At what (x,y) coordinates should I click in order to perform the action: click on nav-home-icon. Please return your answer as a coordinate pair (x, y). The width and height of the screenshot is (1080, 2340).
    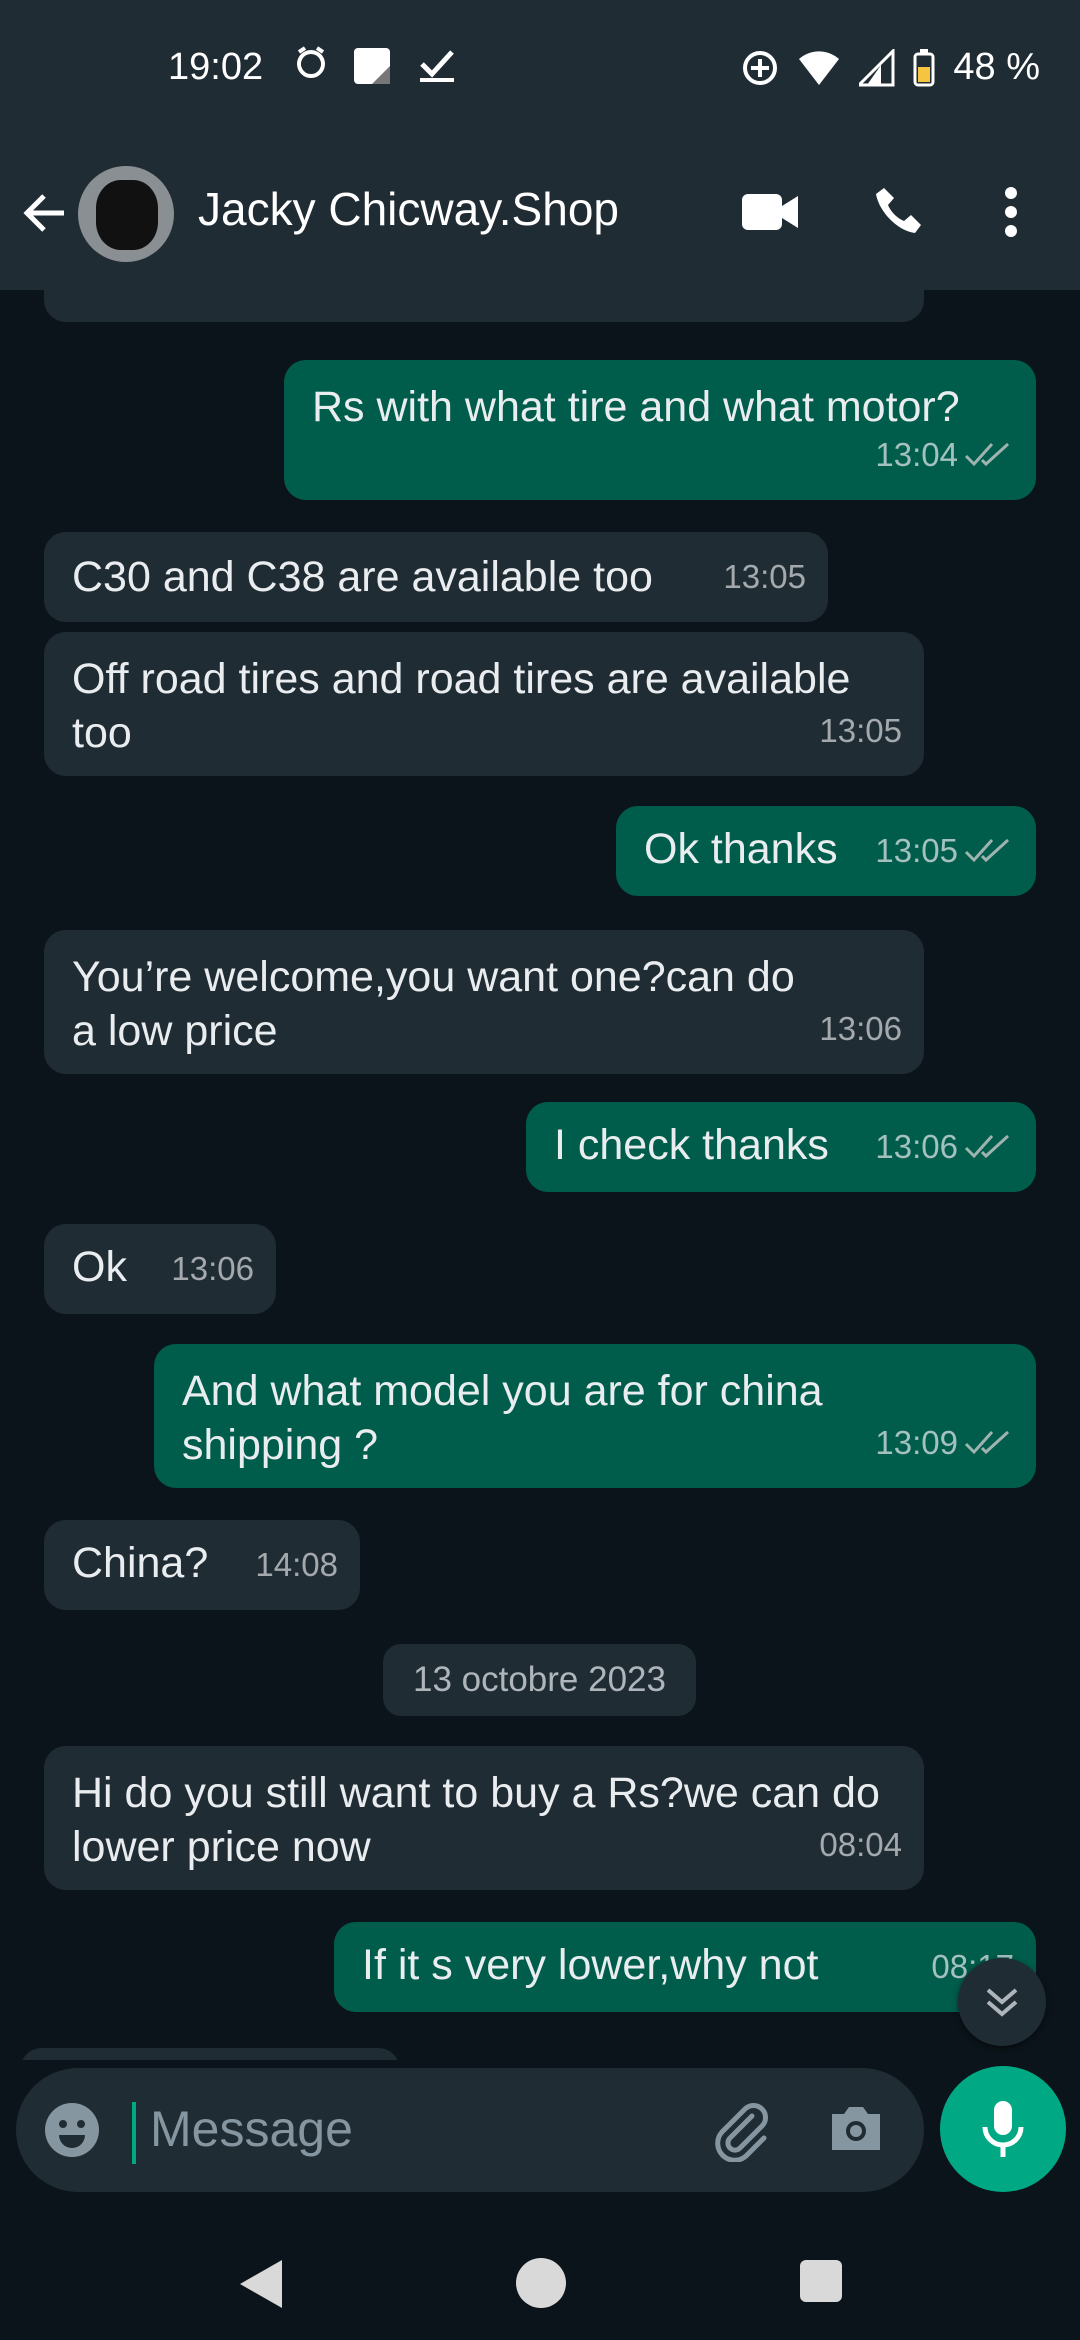
    Looking at the image, I should click on (541, 2283).